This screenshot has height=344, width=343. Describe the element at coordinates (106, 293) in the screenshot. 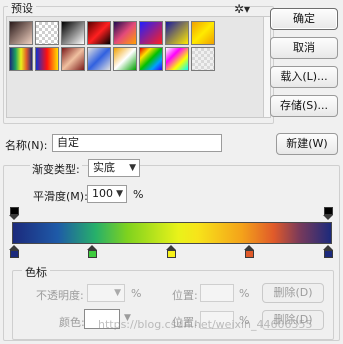

I see `opacity-select: ▼` at that location.